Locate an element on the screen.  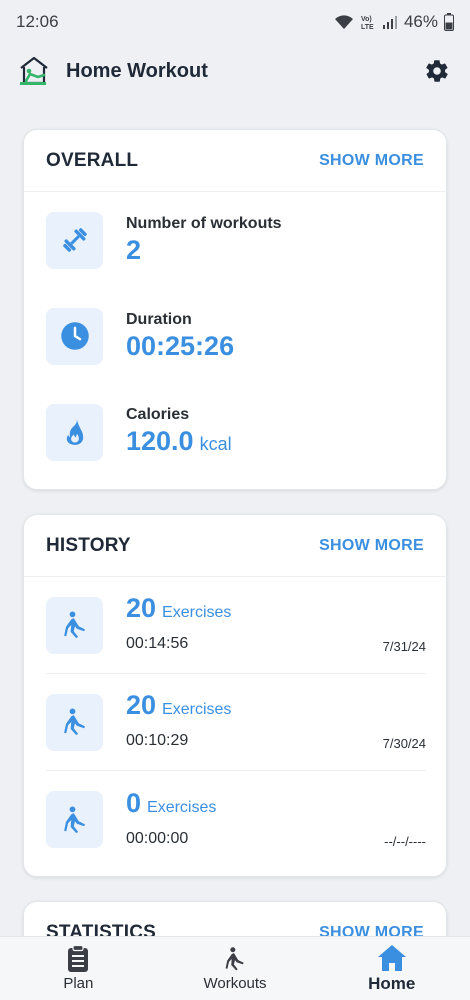
status-icons: Vo) LTE 46% is located at coordinates (394, 22).